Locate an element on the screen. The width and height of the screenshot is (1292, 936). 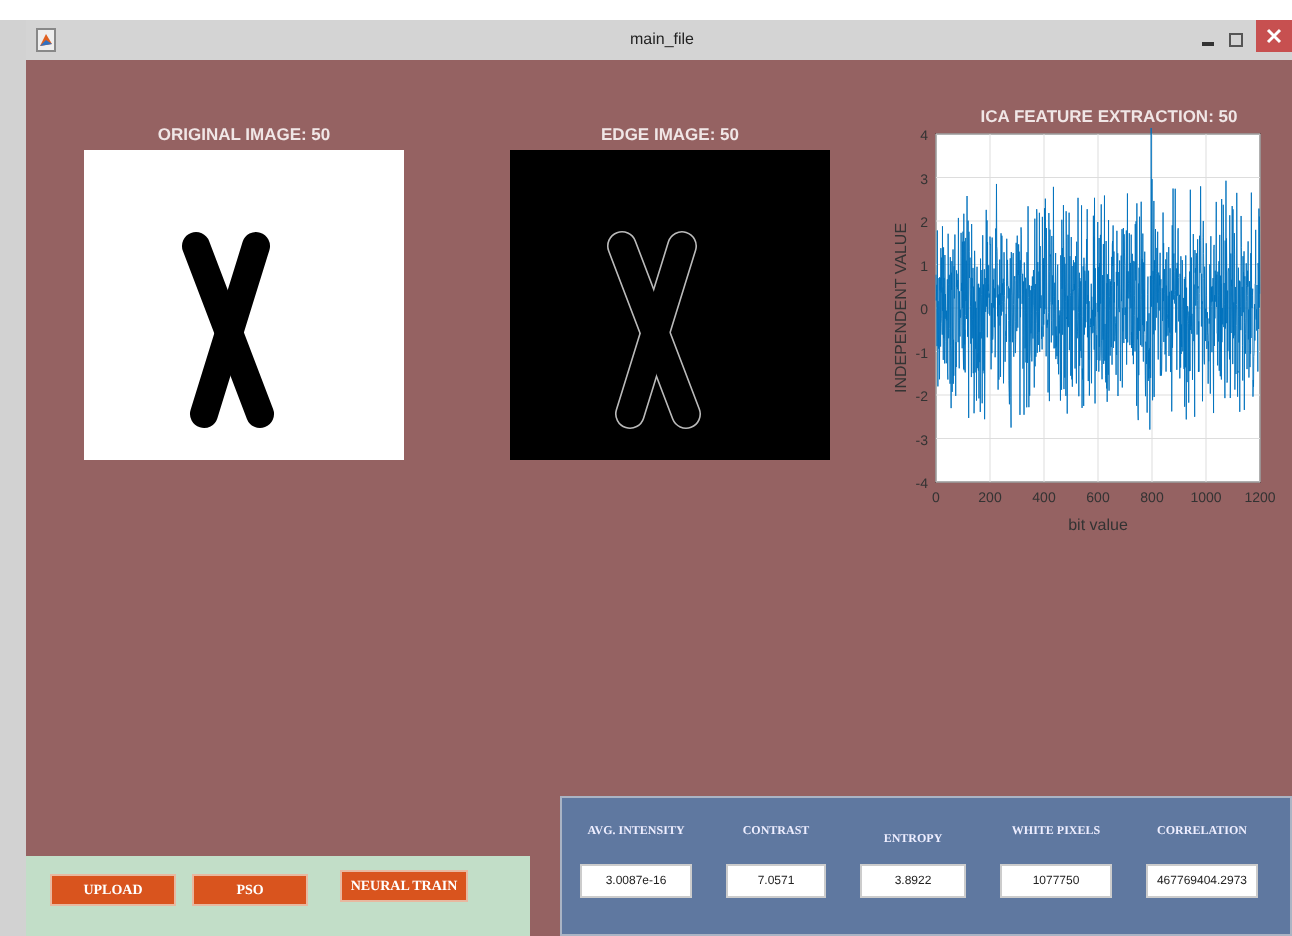
close-icon is located at coordinates (1274, 36).